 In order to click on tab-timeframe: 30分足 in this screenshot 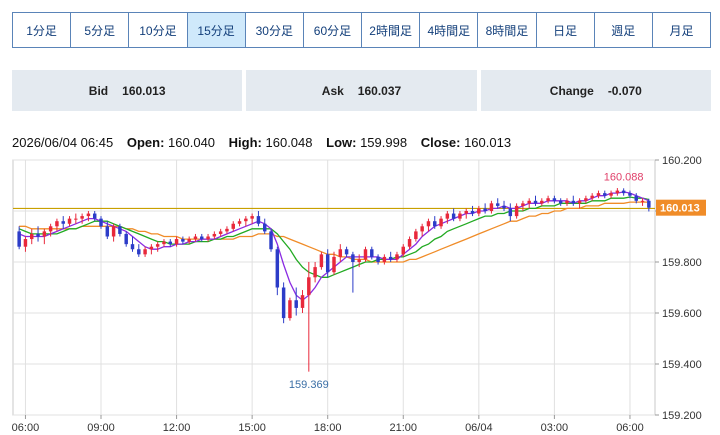, I will do `click(274, 30)`.